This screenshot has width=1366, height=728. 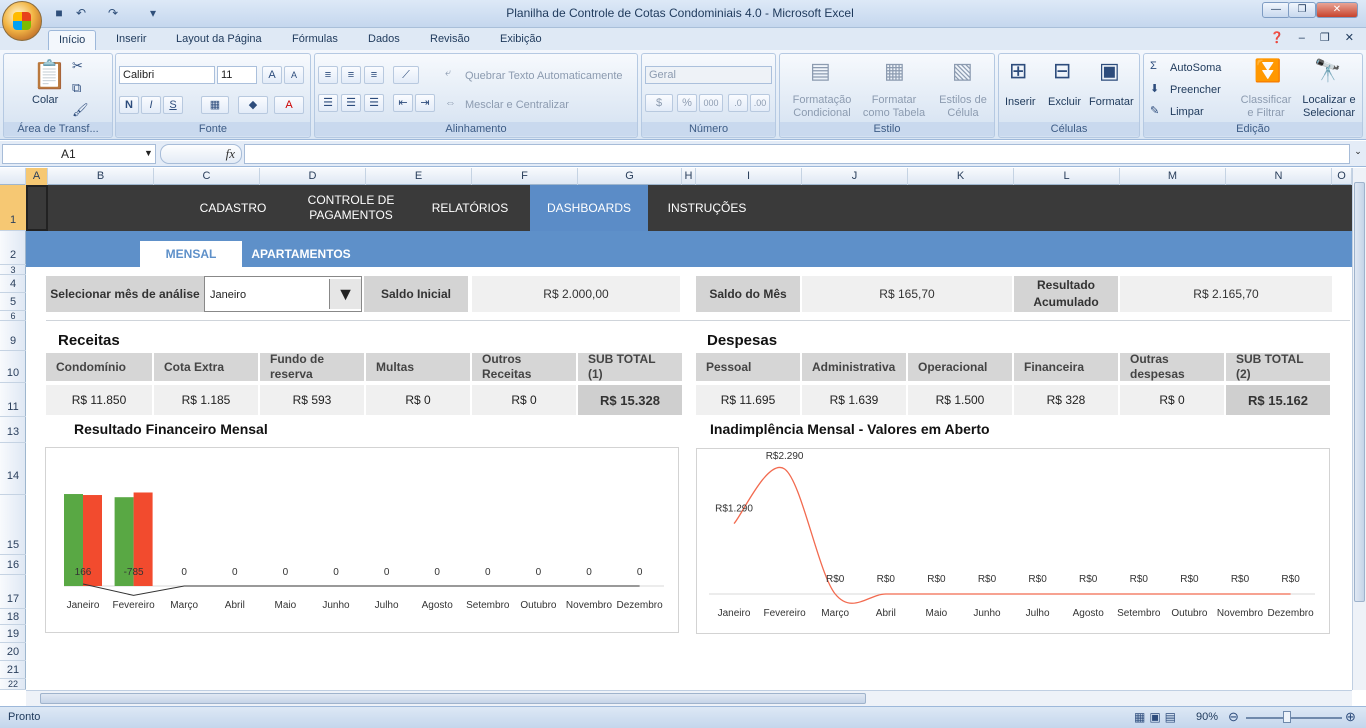 I want to click on zoom-level: 90%, so click(x=1207, y=717).